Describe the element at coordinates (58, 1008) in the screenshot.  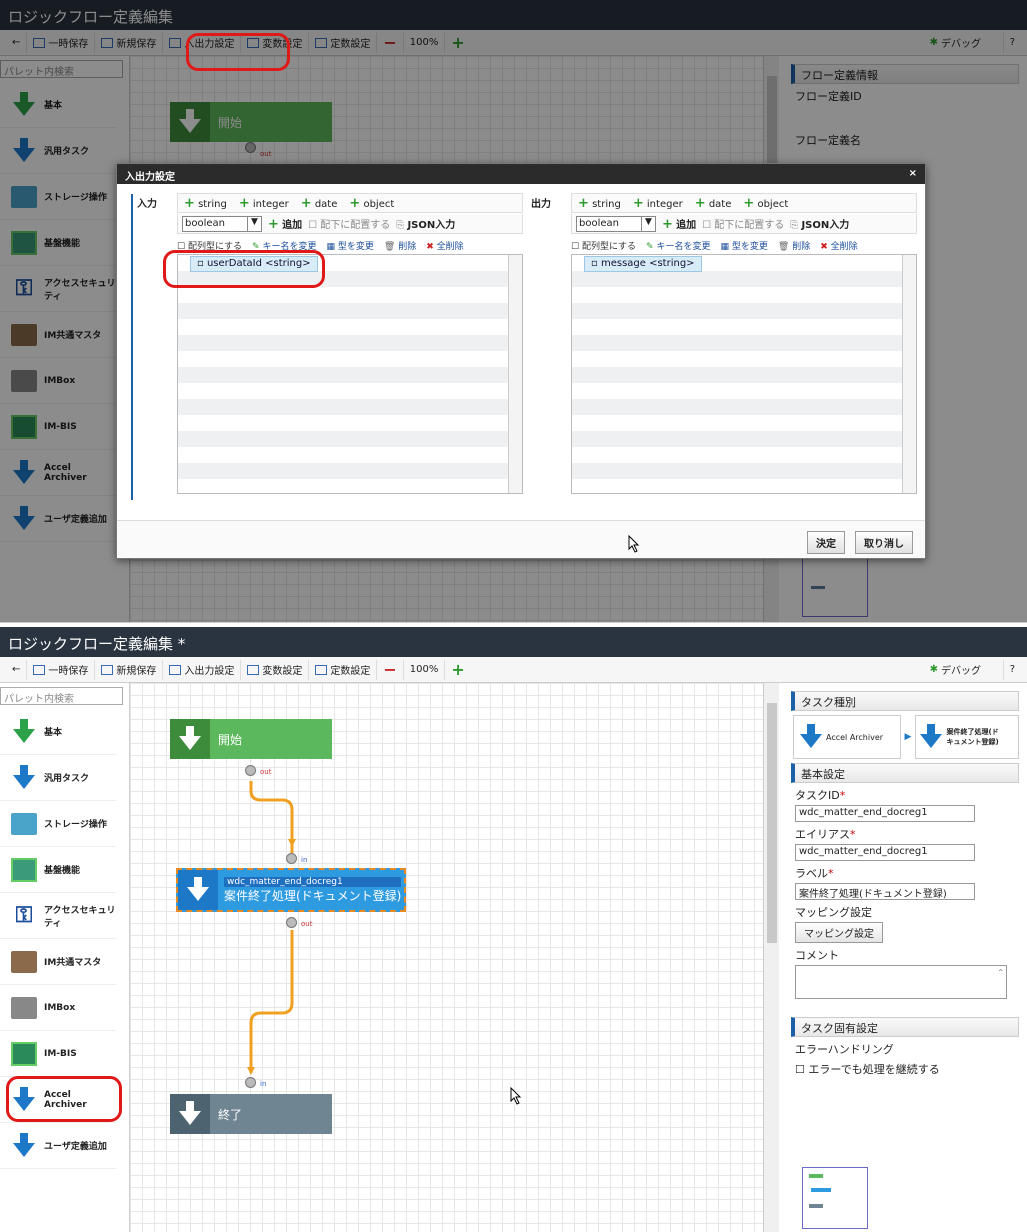
I see `palette-item-imbox: IMBox` at that location.